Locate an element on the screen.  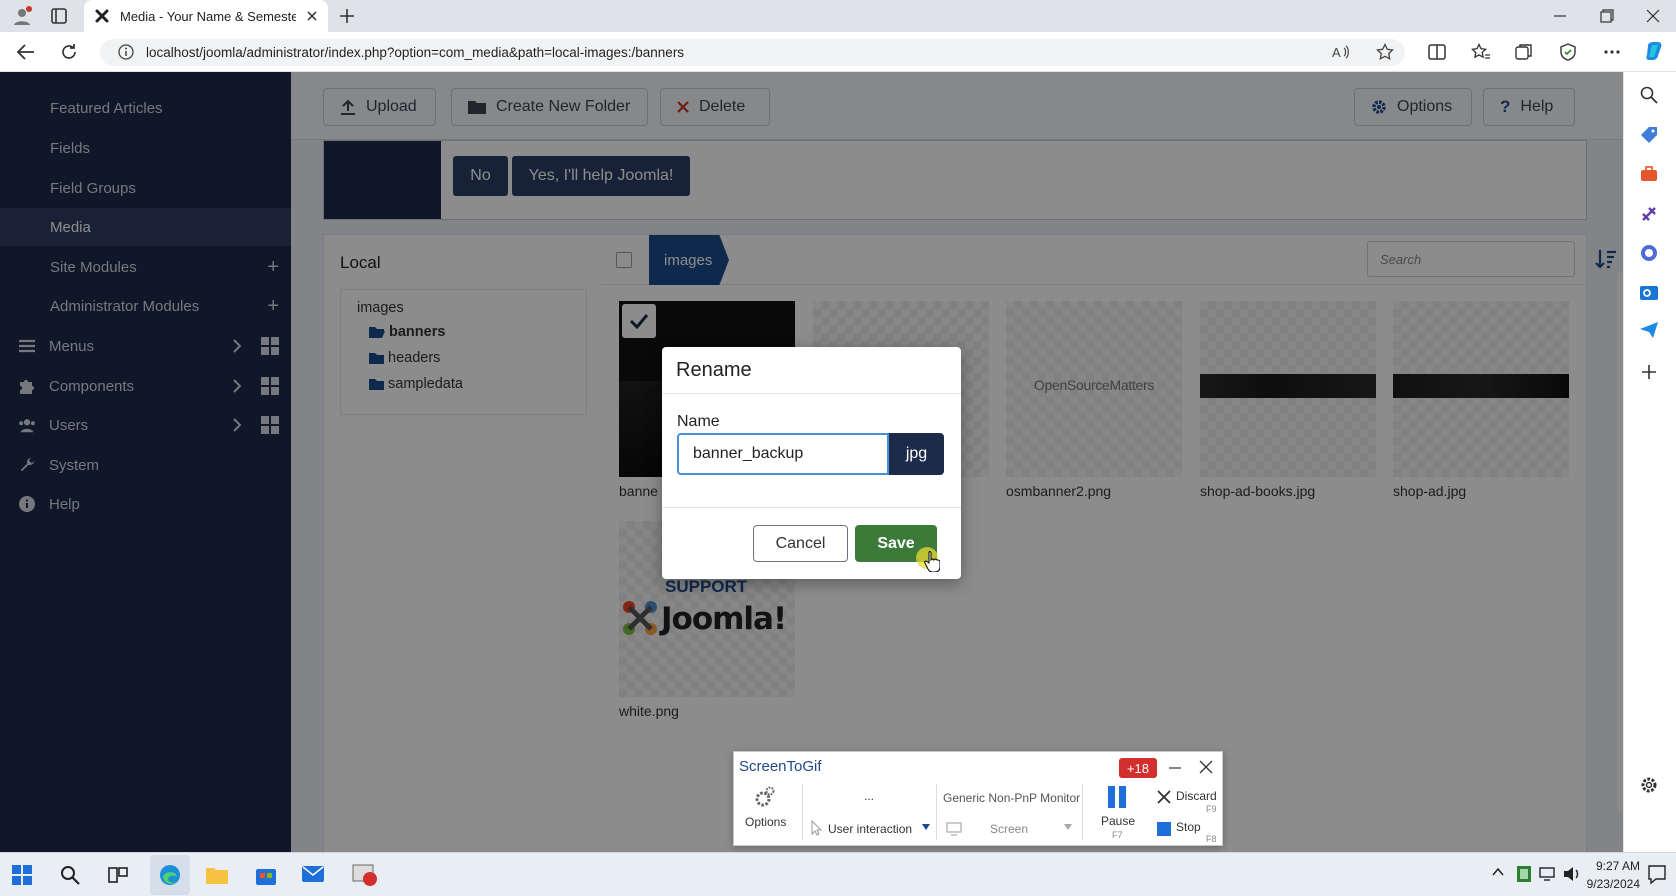
new-tab-icon is located at coordinates (347, 16).